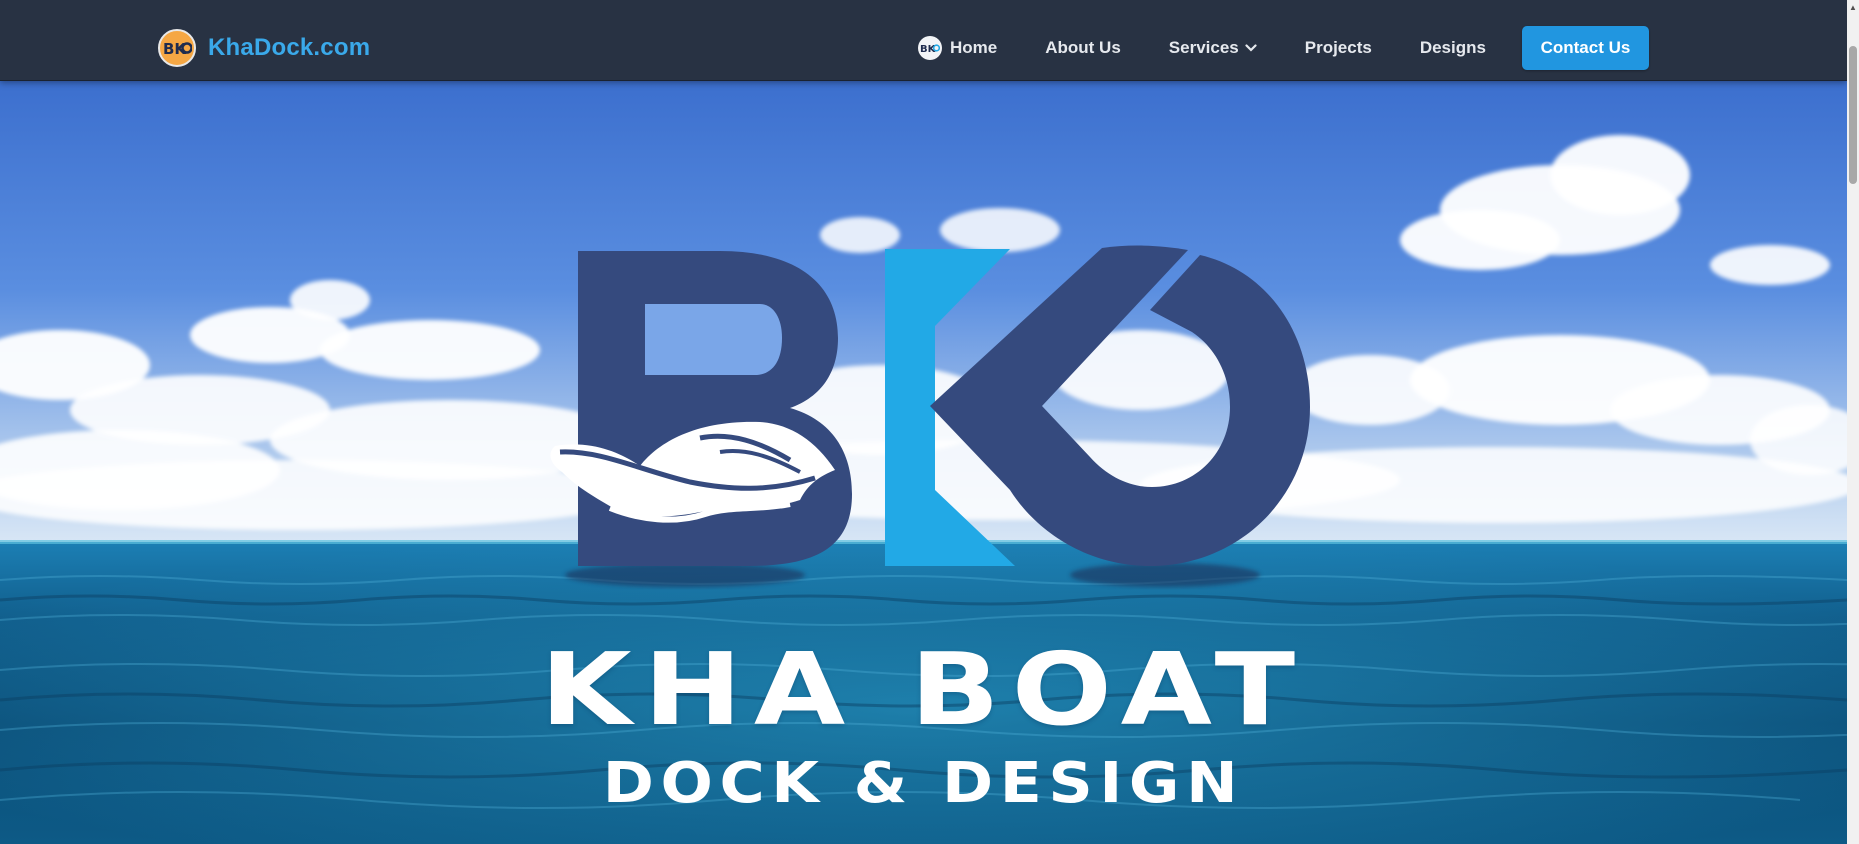  Describe the element at coordinates (1853, 422) in the screenshot. I see `page-scrollbar: ▲` at that location.